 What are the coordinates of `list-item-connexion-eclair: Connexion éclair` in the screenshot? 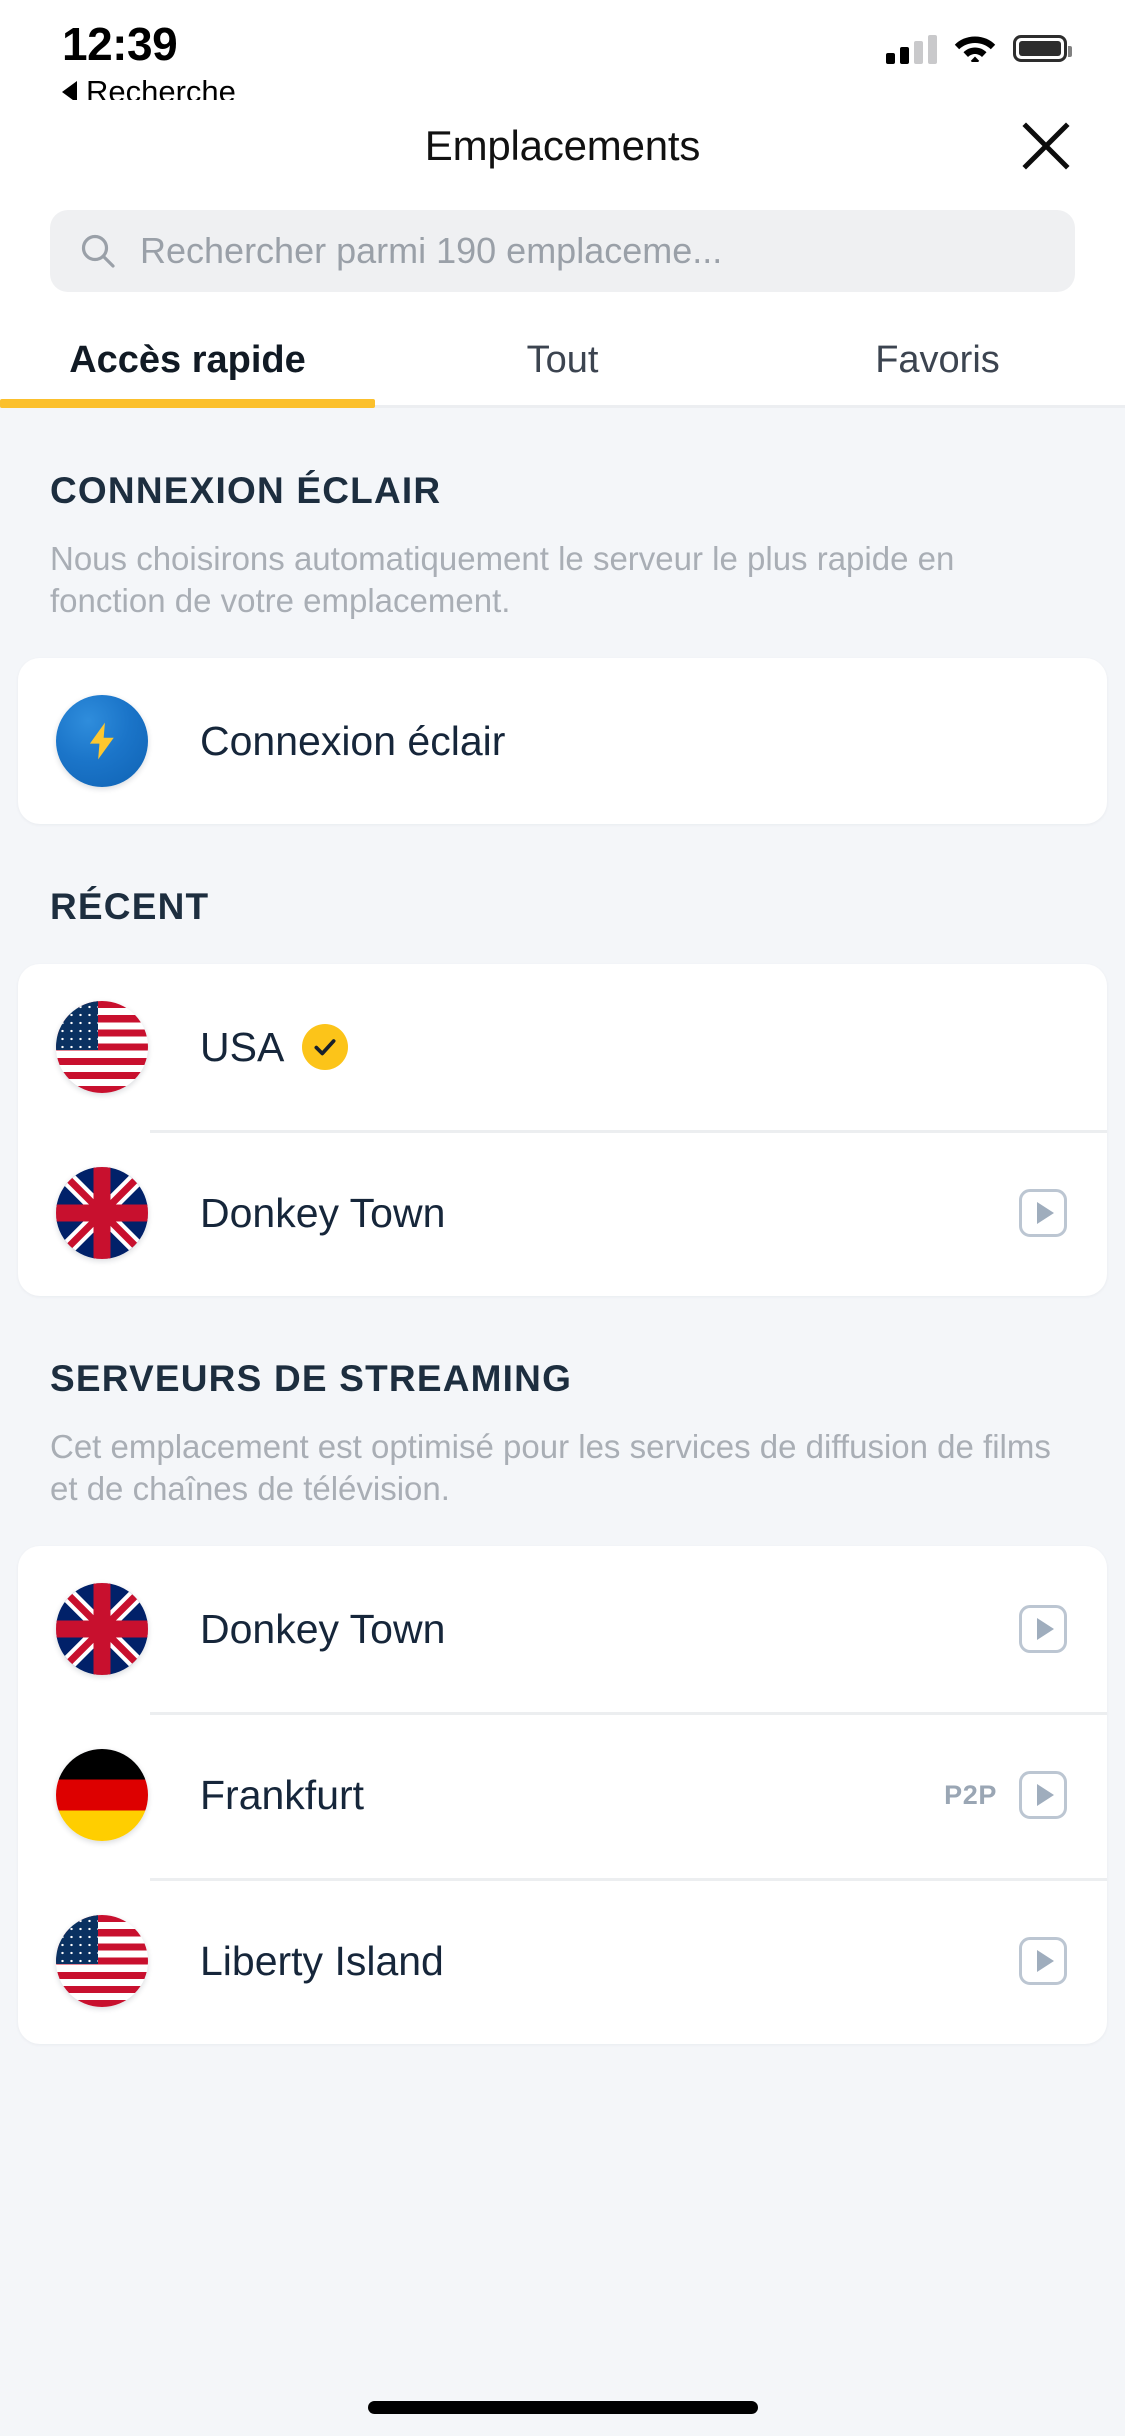 It's located at (562, 741).